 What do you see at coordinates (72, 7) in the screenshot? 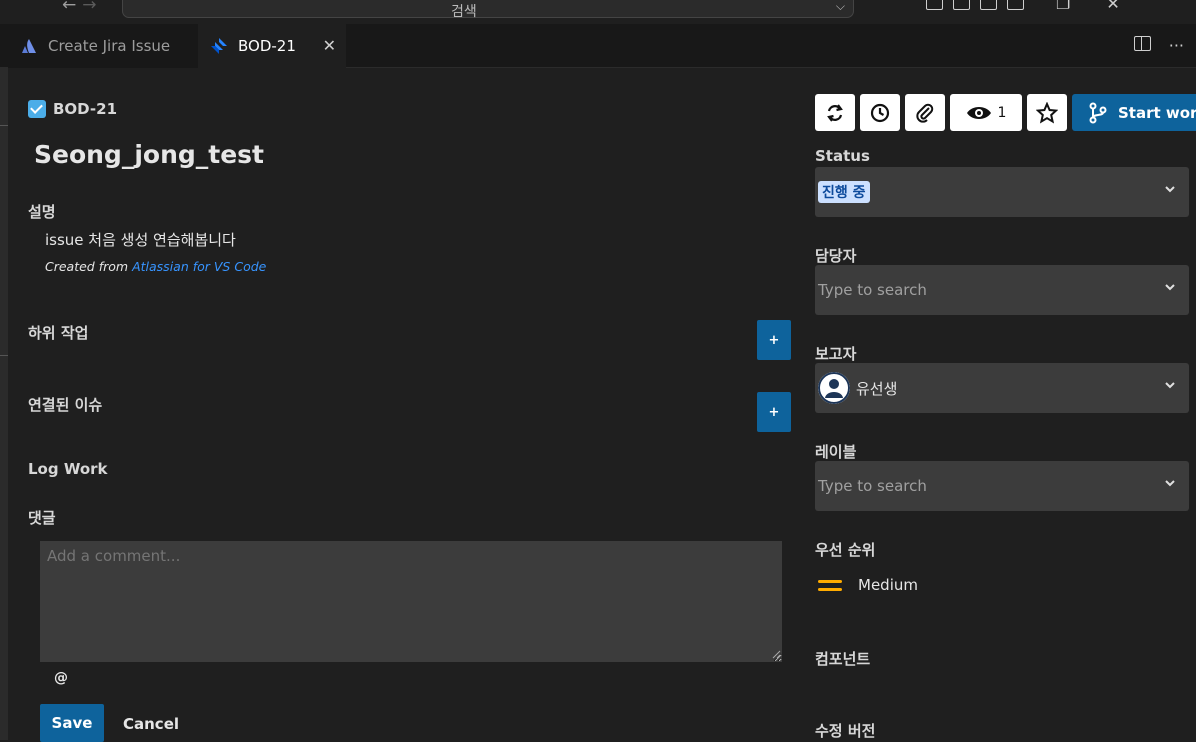
I see `back-arrow-icon: ←` at bounding box center [72, 7].